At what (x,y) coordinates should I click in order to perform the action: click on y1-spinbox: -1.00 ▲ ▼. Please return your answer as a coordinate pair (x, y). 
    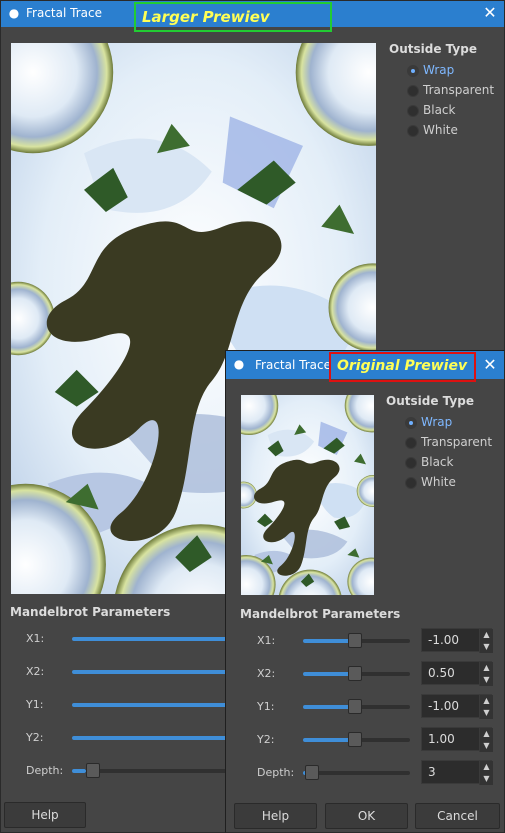
    Looking at the image, I should click on (457, 706).